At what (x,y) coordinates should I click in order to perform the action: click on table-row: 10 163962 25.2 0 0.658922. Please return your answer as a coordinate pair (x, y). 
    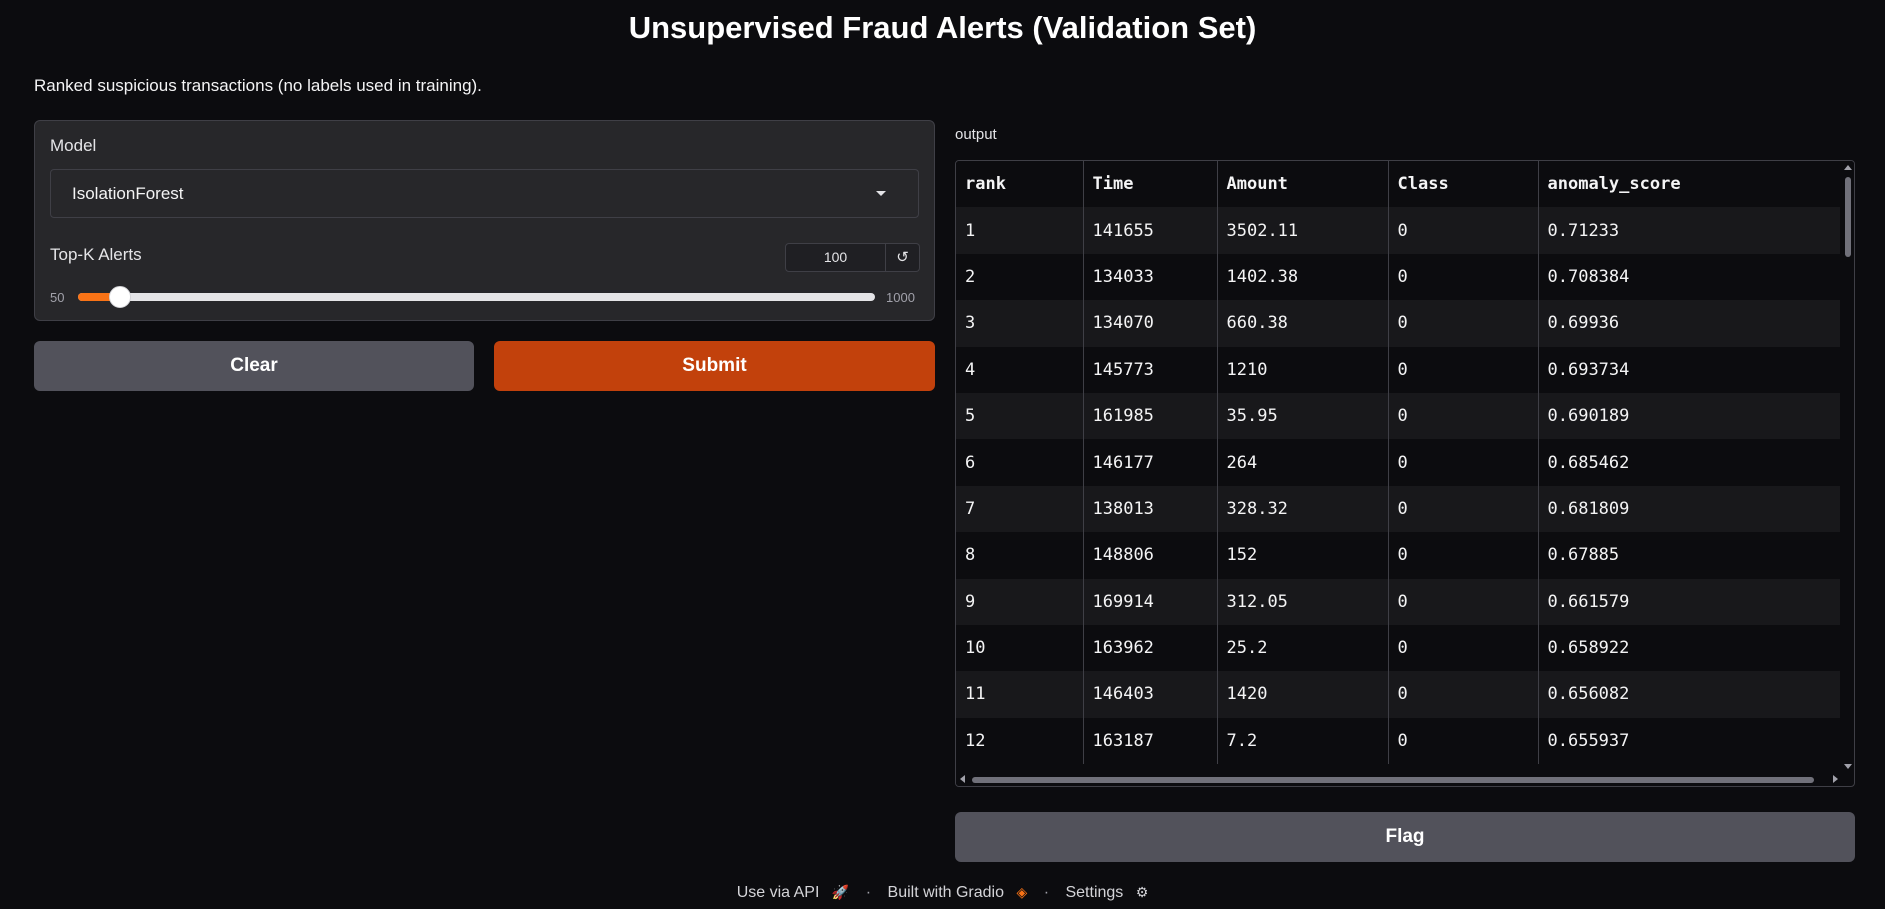
    Looking at the image, I should click on (1400, 648).